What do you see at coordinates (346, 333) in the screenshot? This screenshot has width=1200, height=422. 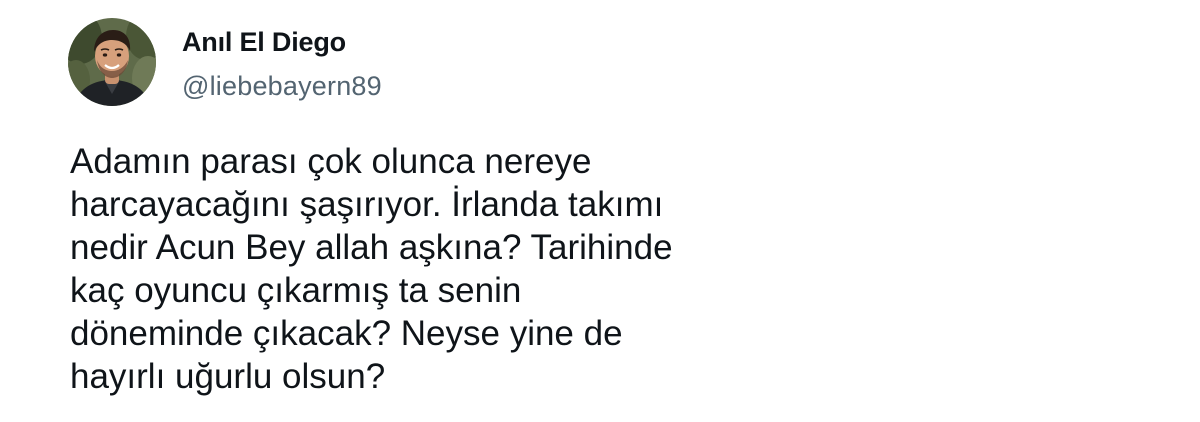 I see `tweet-text-line: döneminde çıkacak? Neyse yine de` at bounding box center [346, 333].